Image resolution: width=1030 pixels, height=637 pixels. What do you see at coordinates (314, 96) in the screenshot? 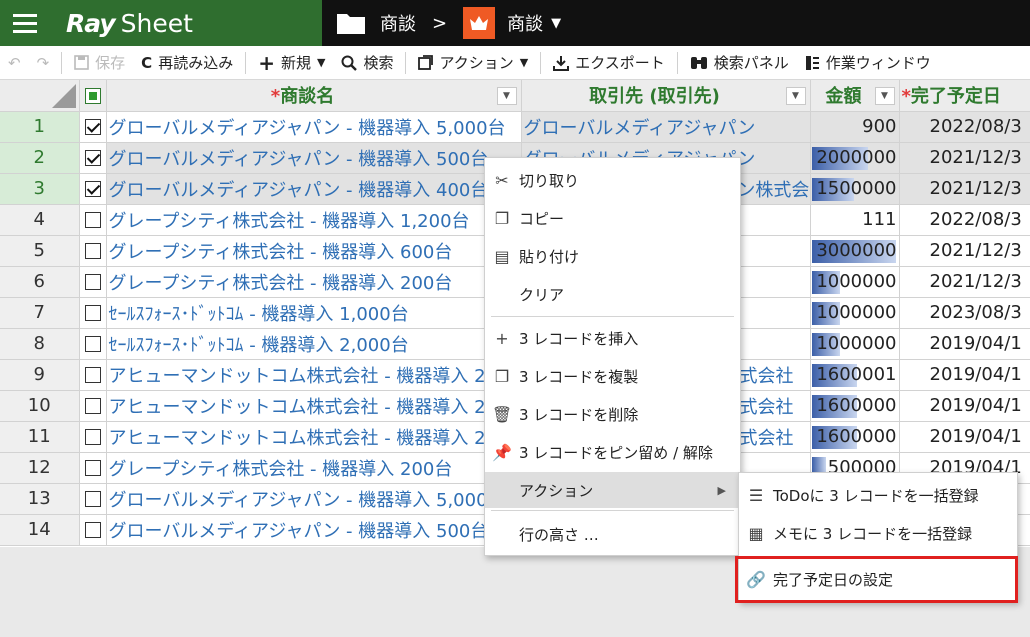
I see `column-header-deal-name: *商談名 ▼` at bounding box center [314, 96].